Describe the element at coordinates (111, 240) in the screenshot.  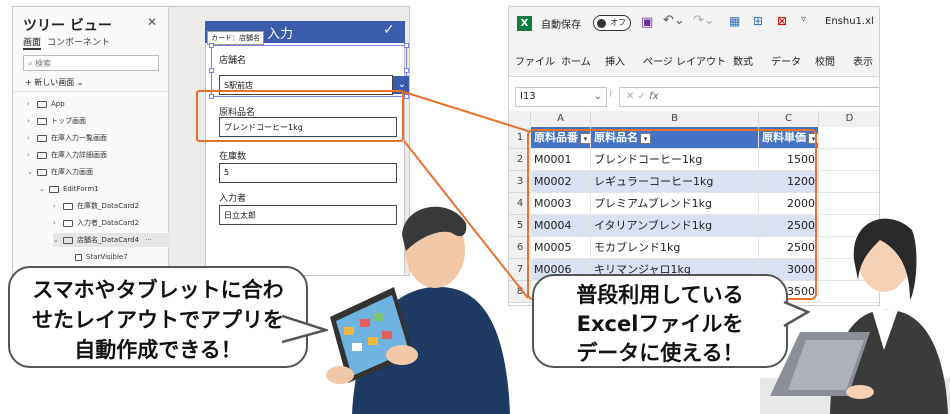
I see `tree-item-datacard-selected: ⌄ 店舗名_DataCard4 ···` at that location.